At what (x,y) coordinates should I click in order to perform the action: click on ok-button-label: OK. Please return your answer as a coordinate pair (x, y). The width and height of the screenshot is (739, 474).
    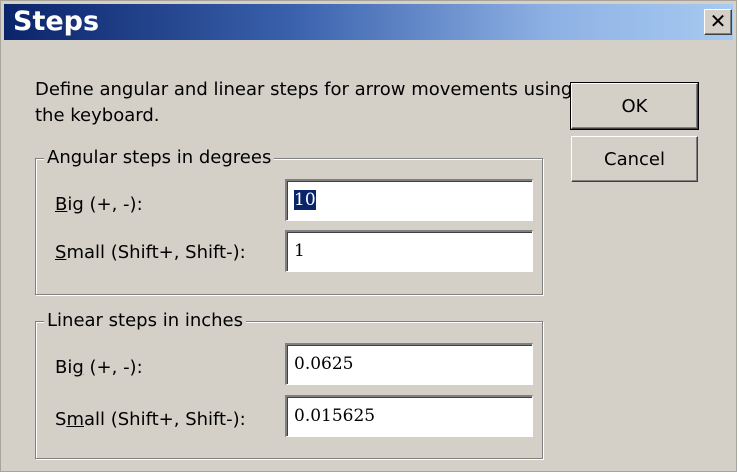
    Looking at the image, I should click on (634, 106).